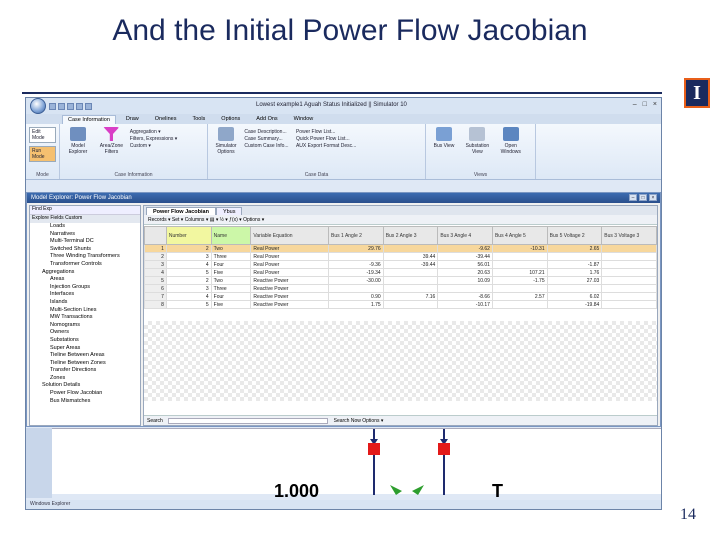  Describe the element at coordinates (87, 333) in the screenshot. I see `tree-item: Owners` at that location.